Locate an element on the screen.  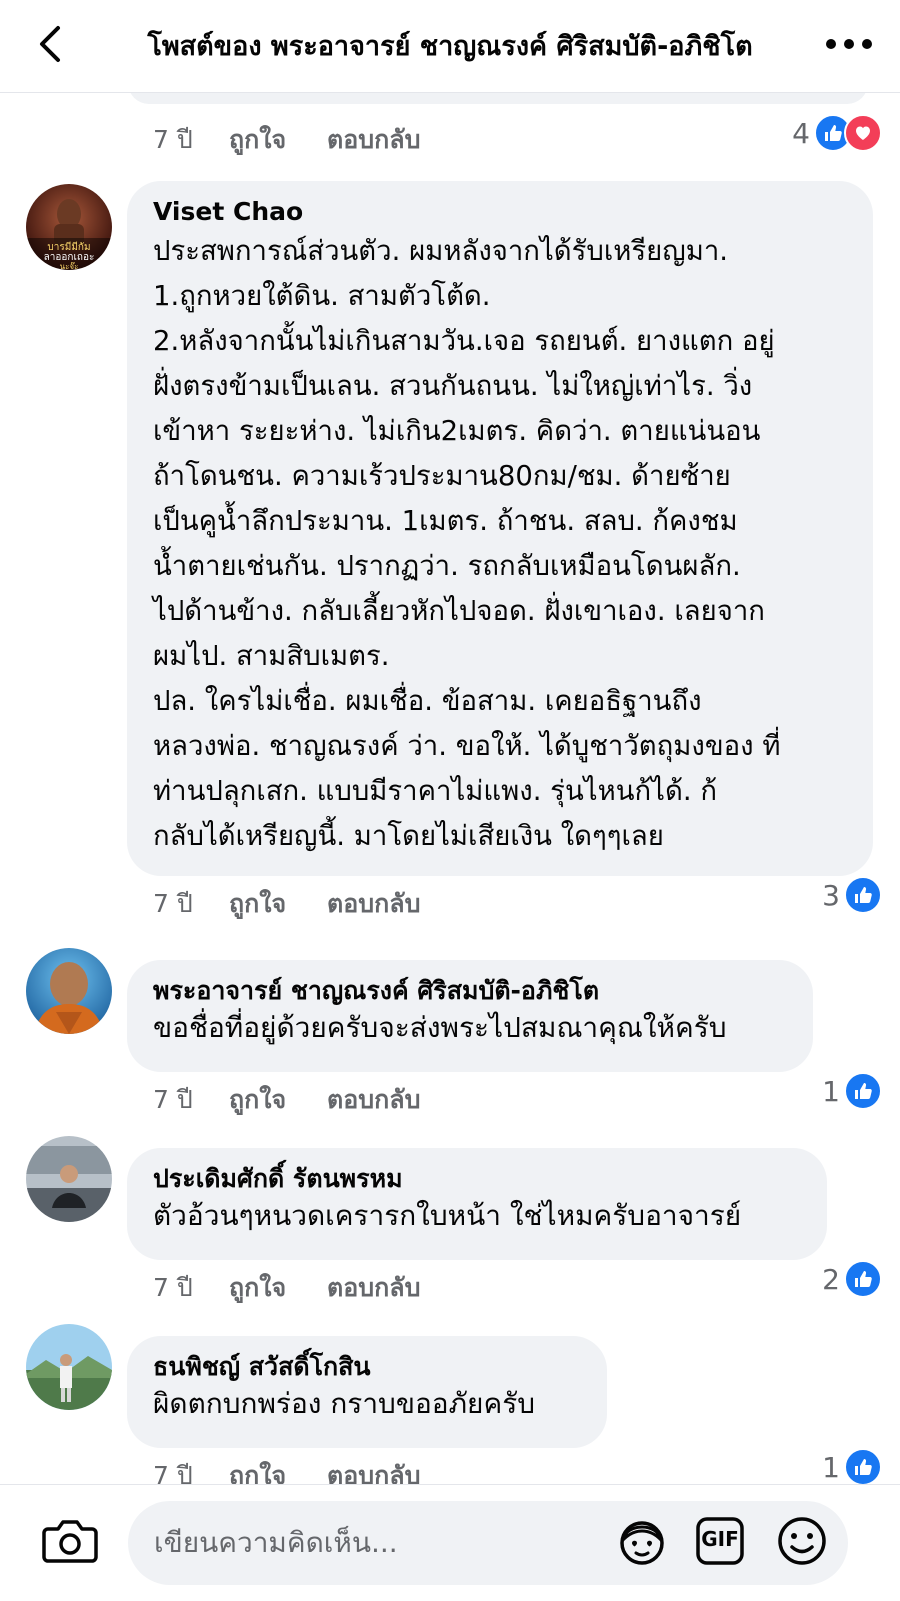
comment-bubble is located at coordinates (498, 98).